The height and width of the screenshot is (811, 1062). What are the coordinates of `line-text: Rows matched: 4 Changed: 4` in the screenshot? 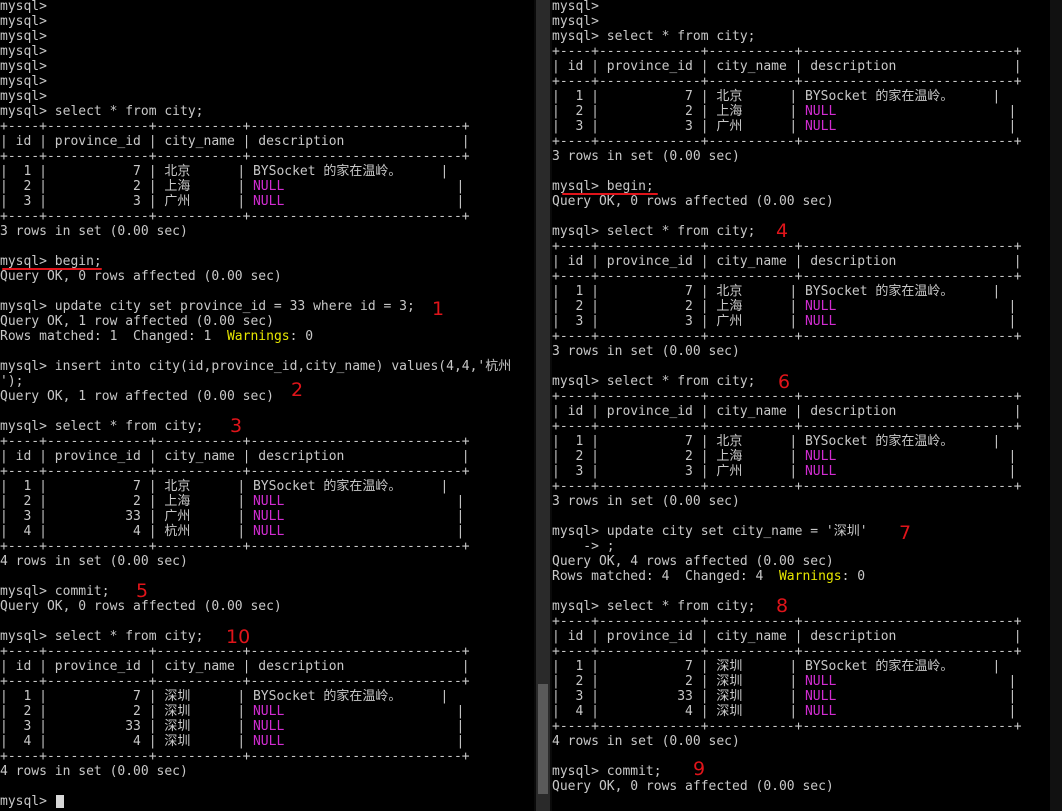 It's located at (665, 576).